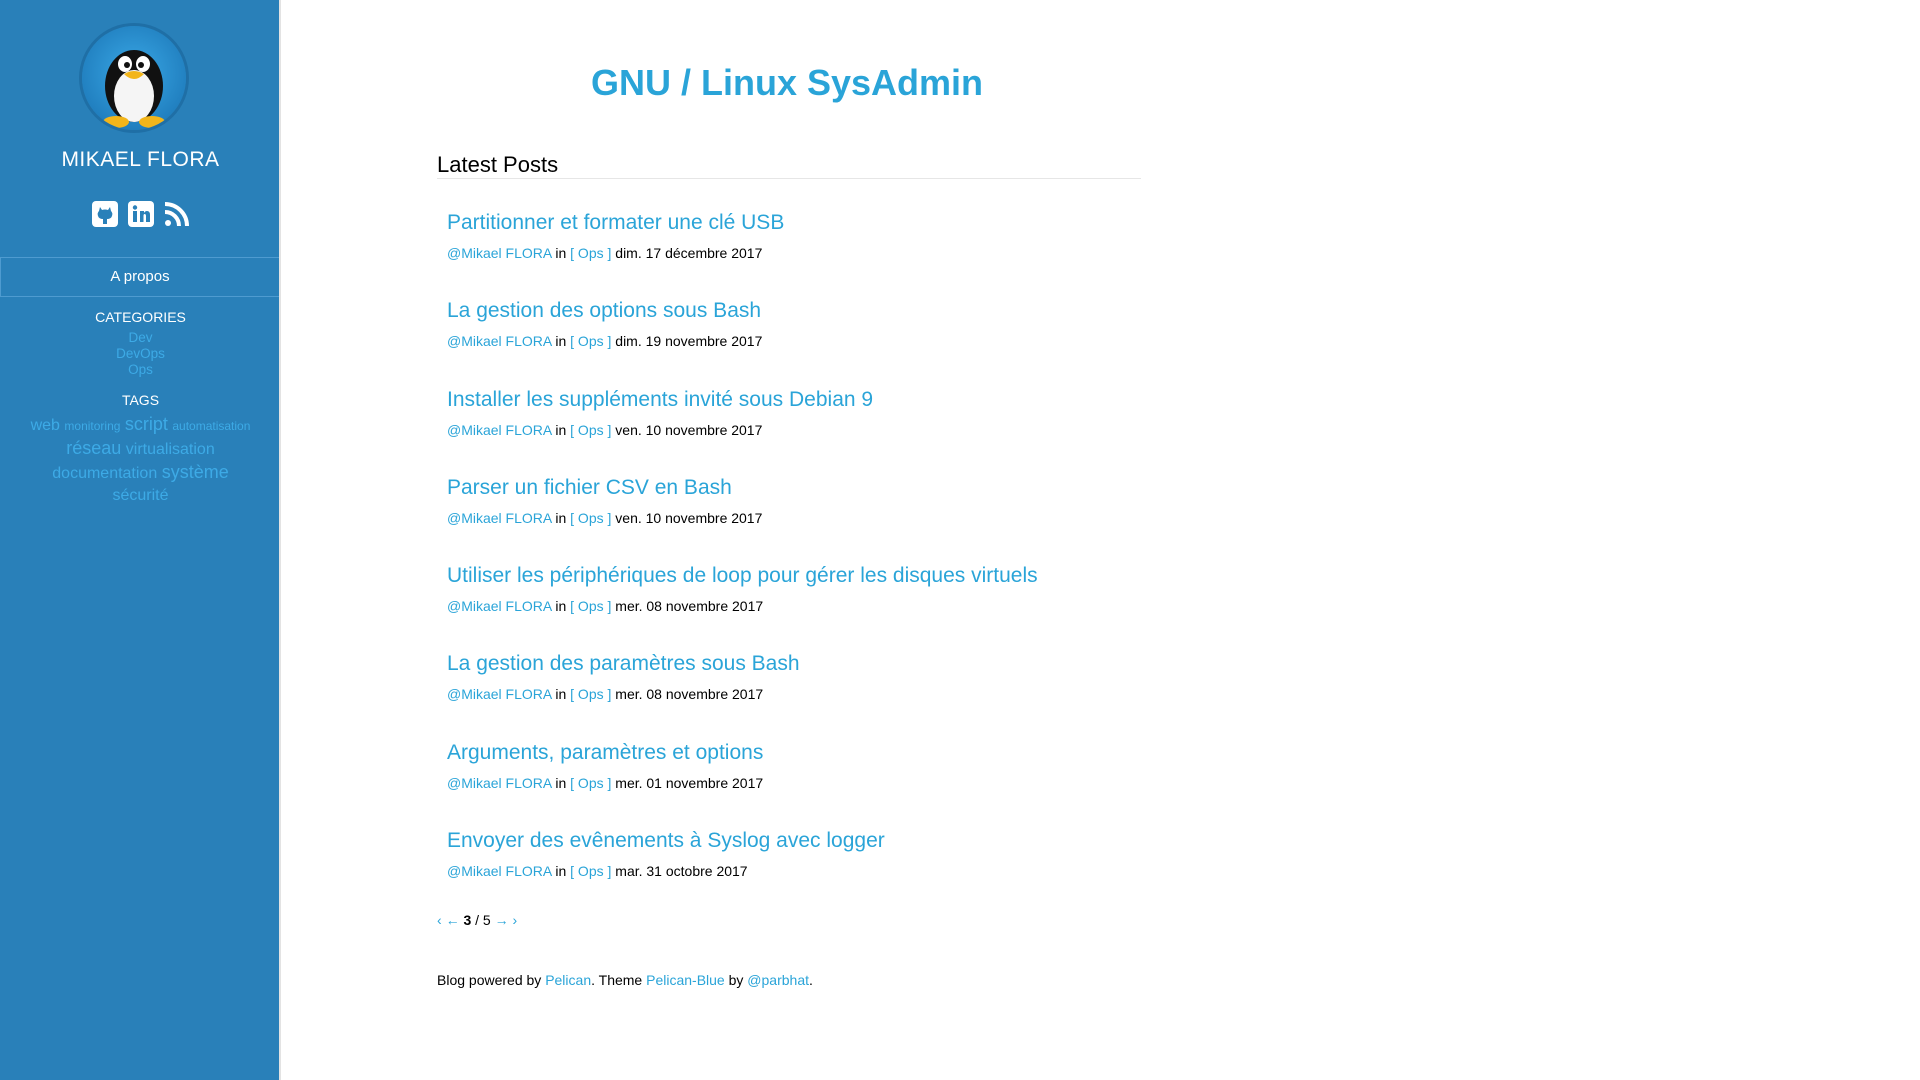 The width and height of the screenshot is (1920, 1080). What do you see at coordinates (439, 920) in the screenshot?
I see `first-page-link: ‹` at bounding box center [439, 920].